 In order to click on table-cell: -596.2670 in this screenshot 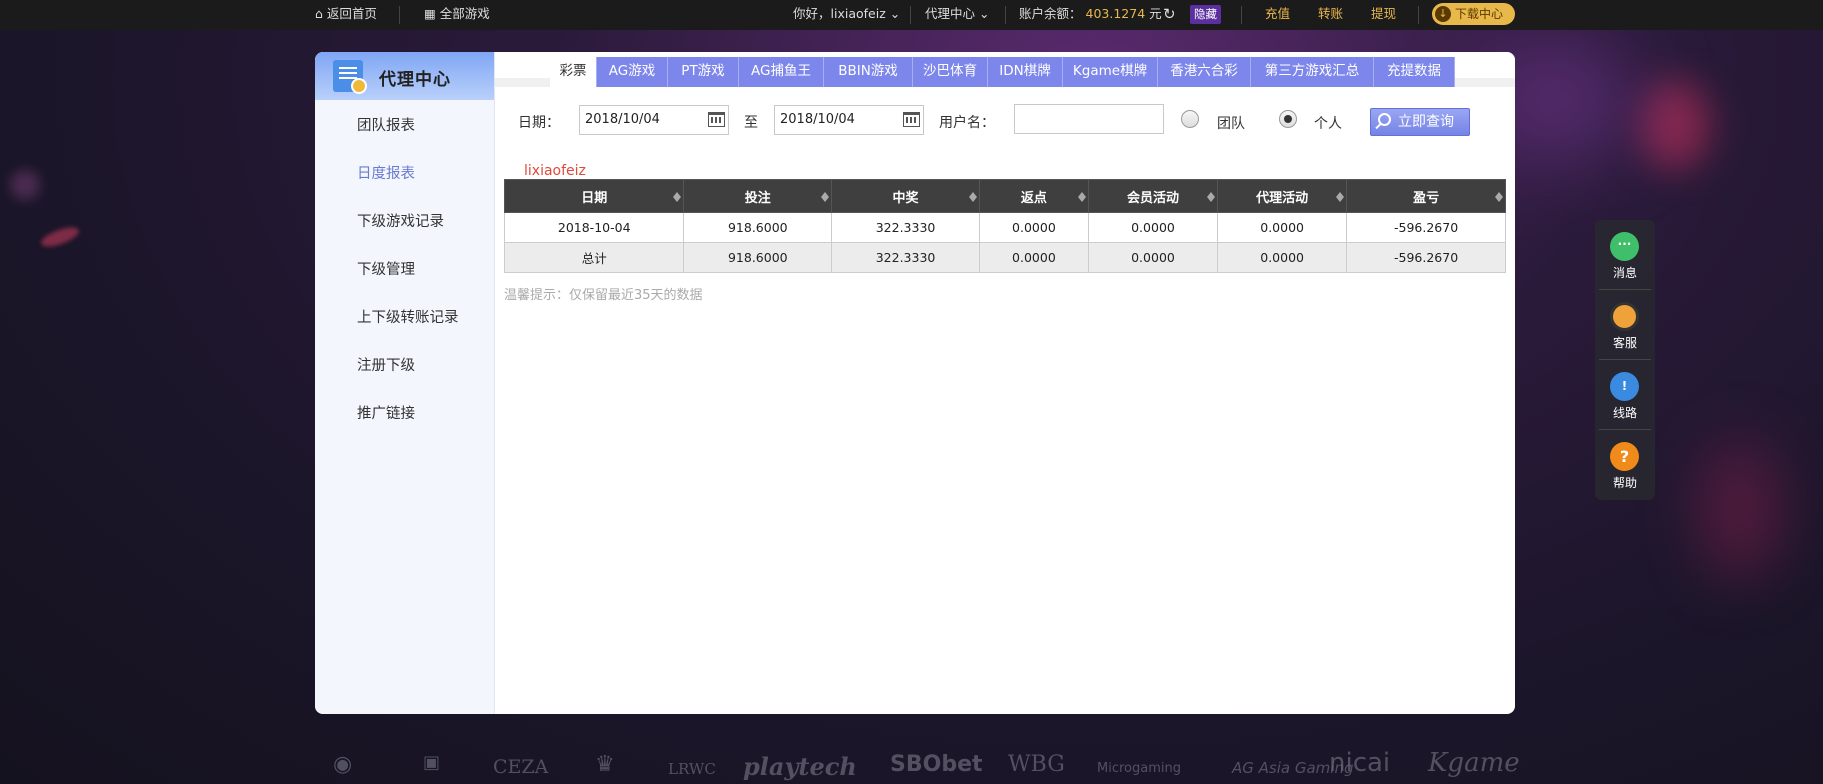, I will do `click(1426, 227)`.